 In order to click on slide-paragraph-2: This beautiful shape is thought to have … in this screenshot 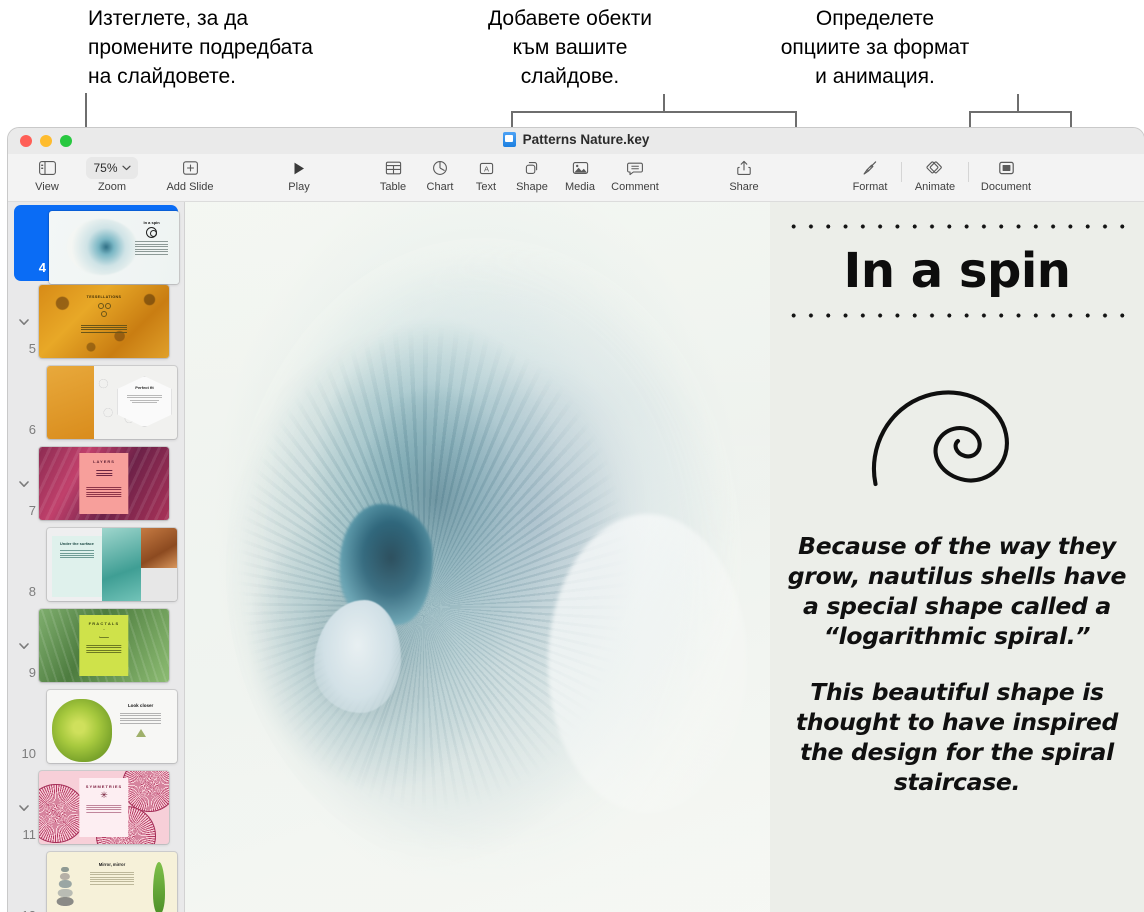, I will do `click(957, 737)`.